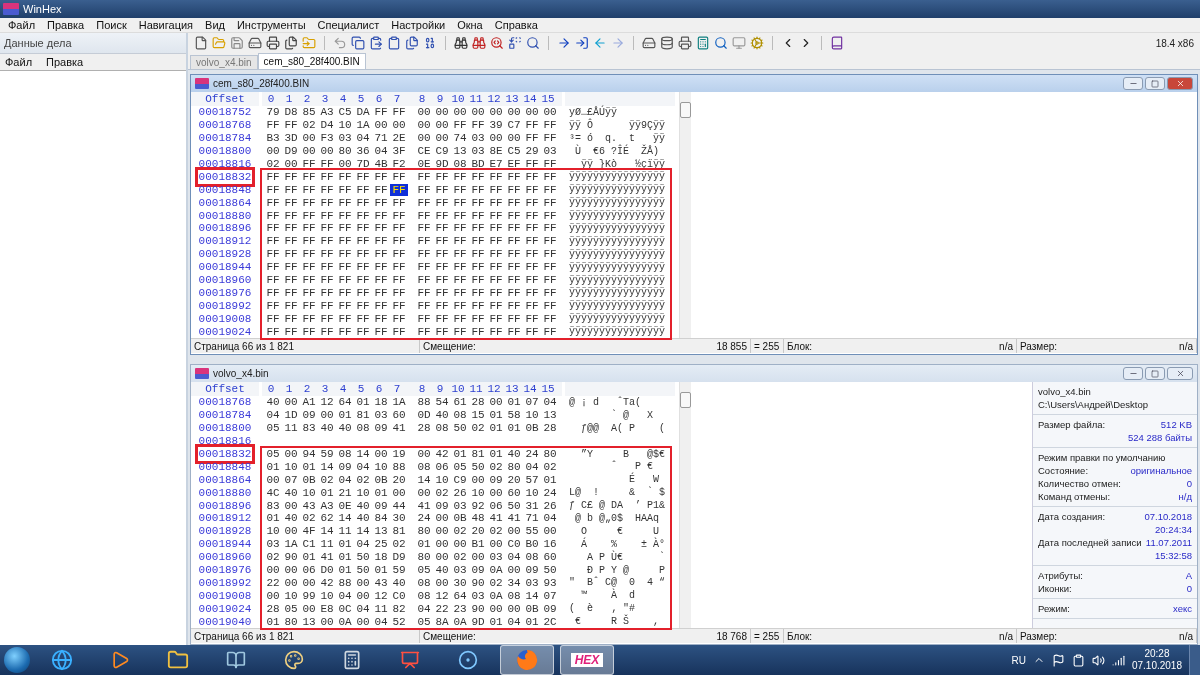 This screenshot has height=675, width=1200. I want to click on hex-byte: 08, so click(442, 428).